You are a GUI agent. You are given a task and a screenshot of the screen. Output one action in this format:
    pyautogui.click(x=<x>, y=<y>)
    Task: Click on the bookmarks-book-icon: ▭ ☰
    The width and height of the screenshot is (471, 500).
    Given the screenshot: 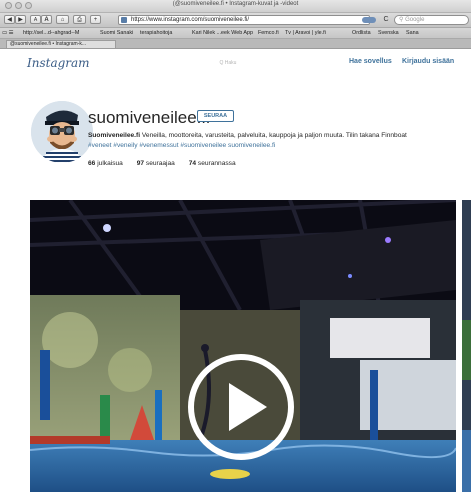 What is the action you would take?
    pyautogui.click(x=7, y=33)
    